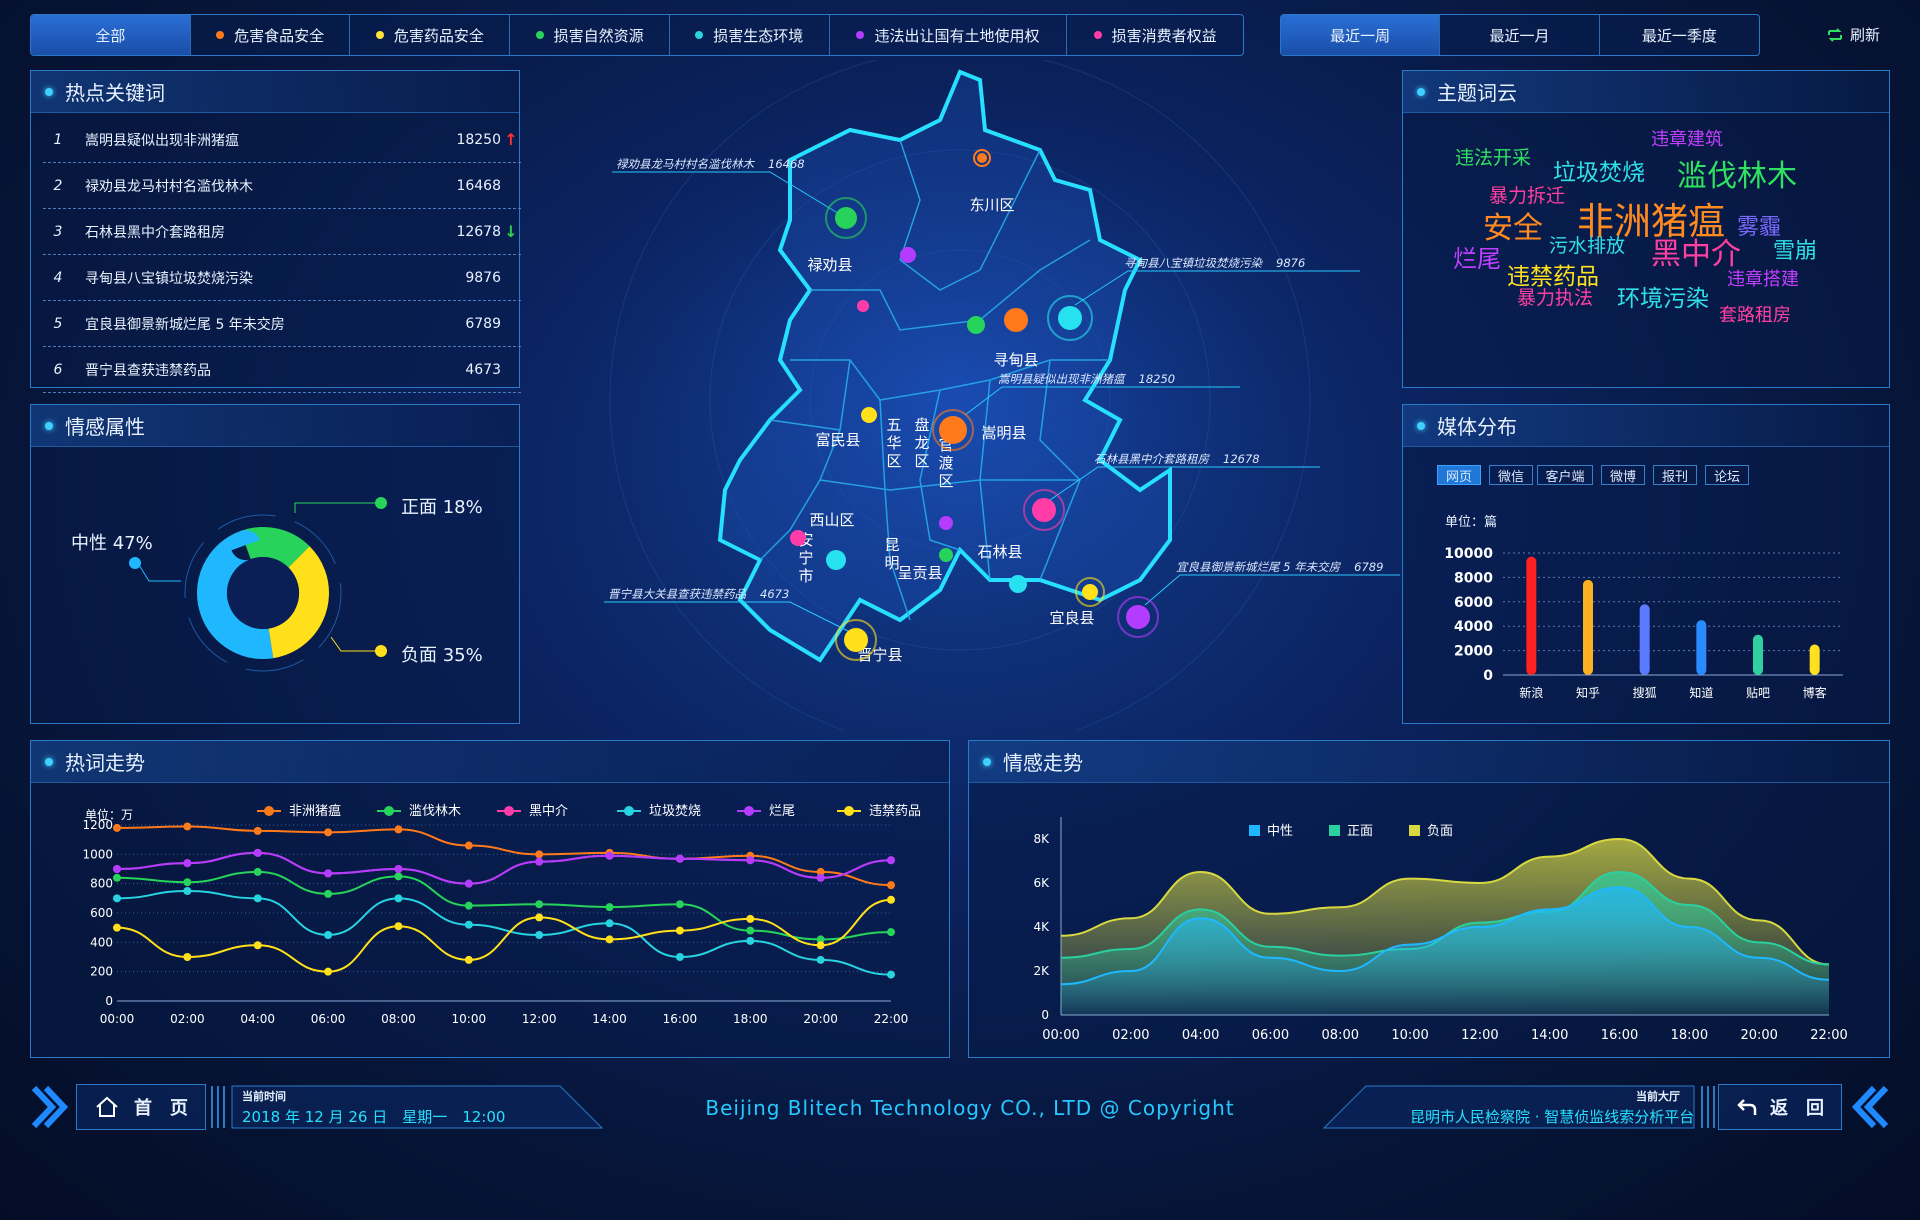  Describe the element at coordinates (263, 593) in the screenshot. I see `donut-hole` at that location.